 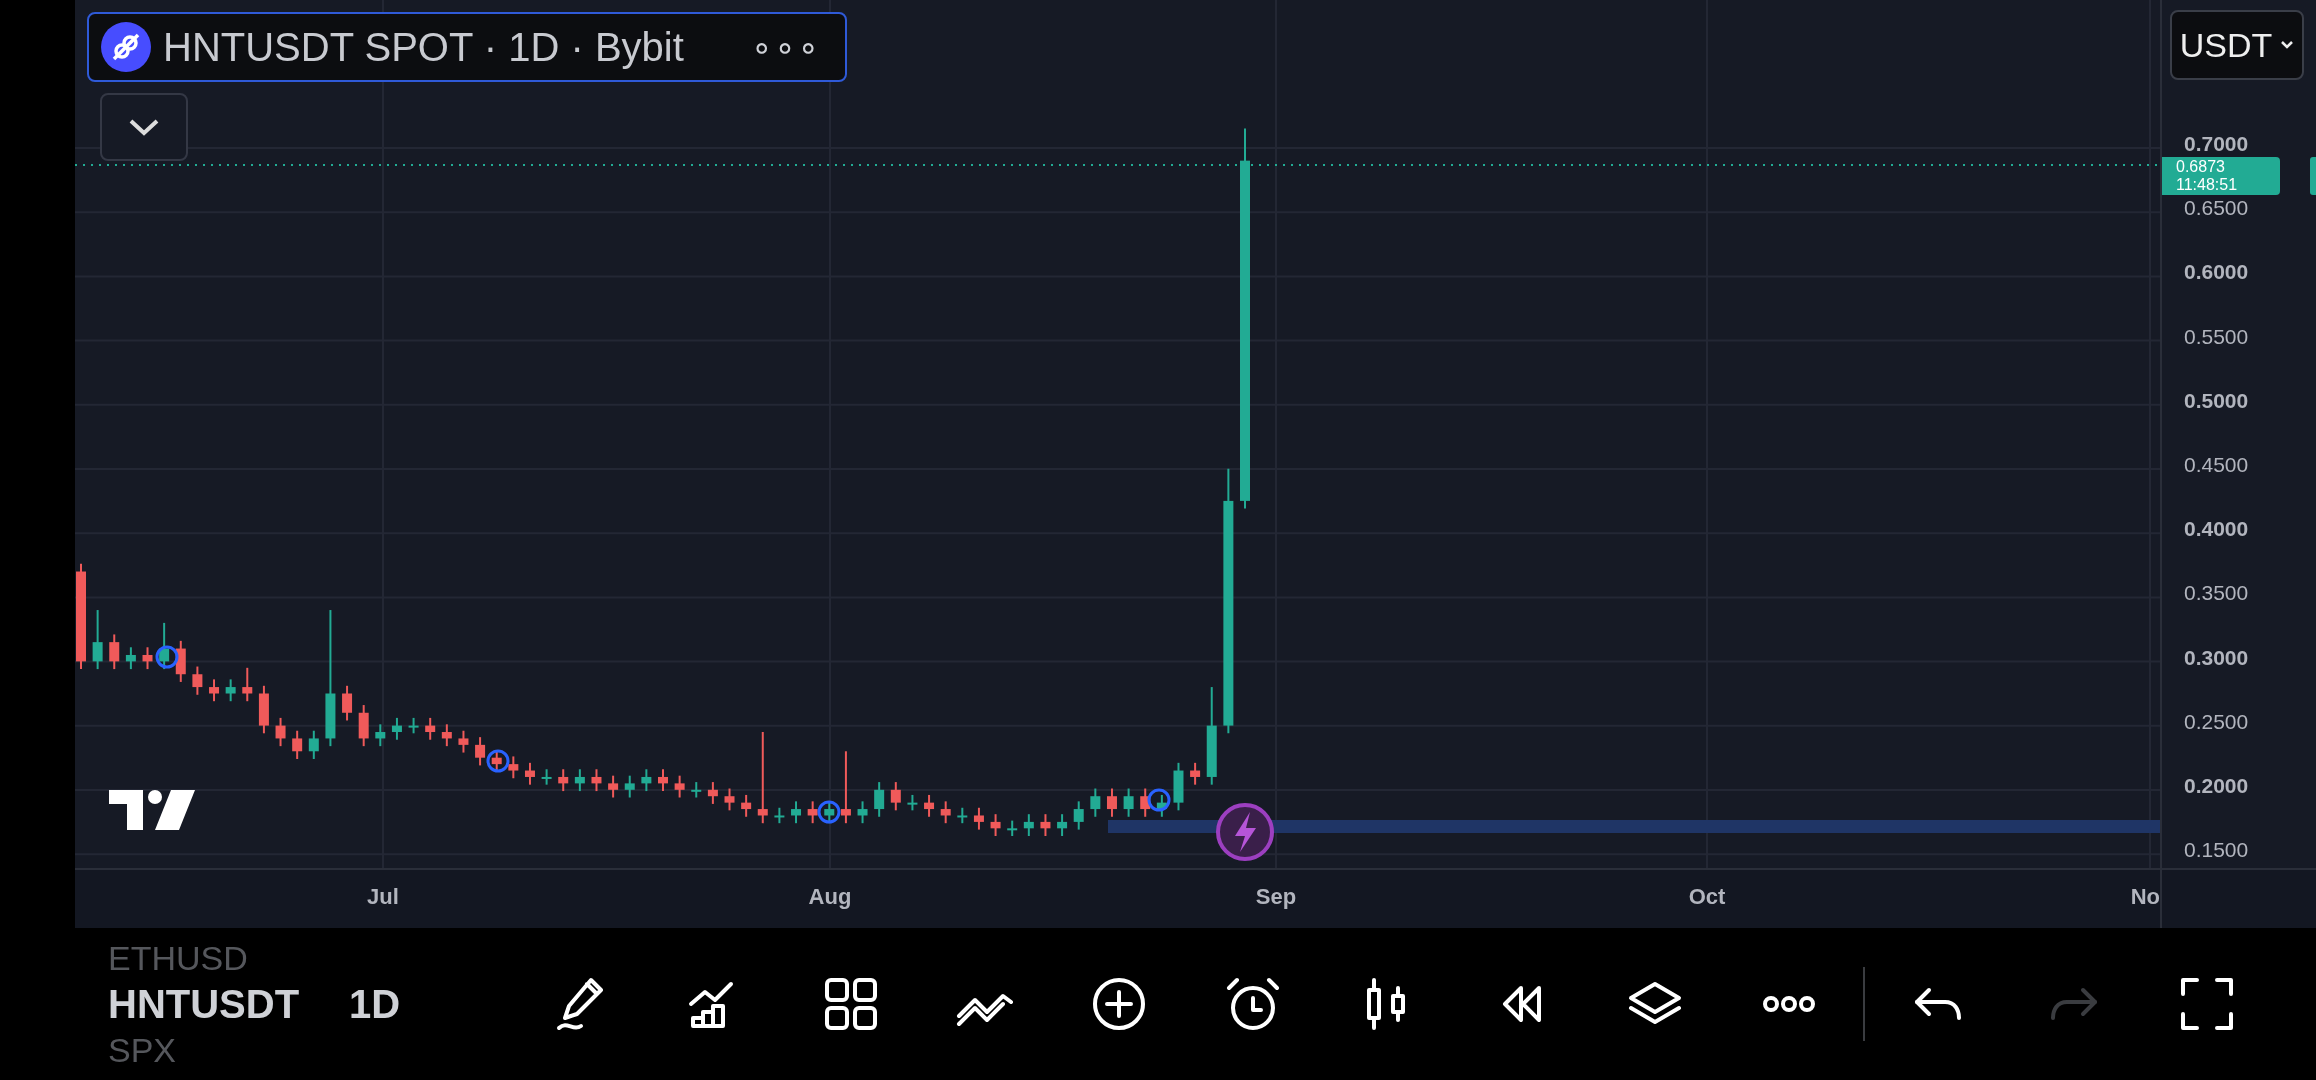 I want to click on price-tick-label: 0.1500, so click(x=2216, y=850).